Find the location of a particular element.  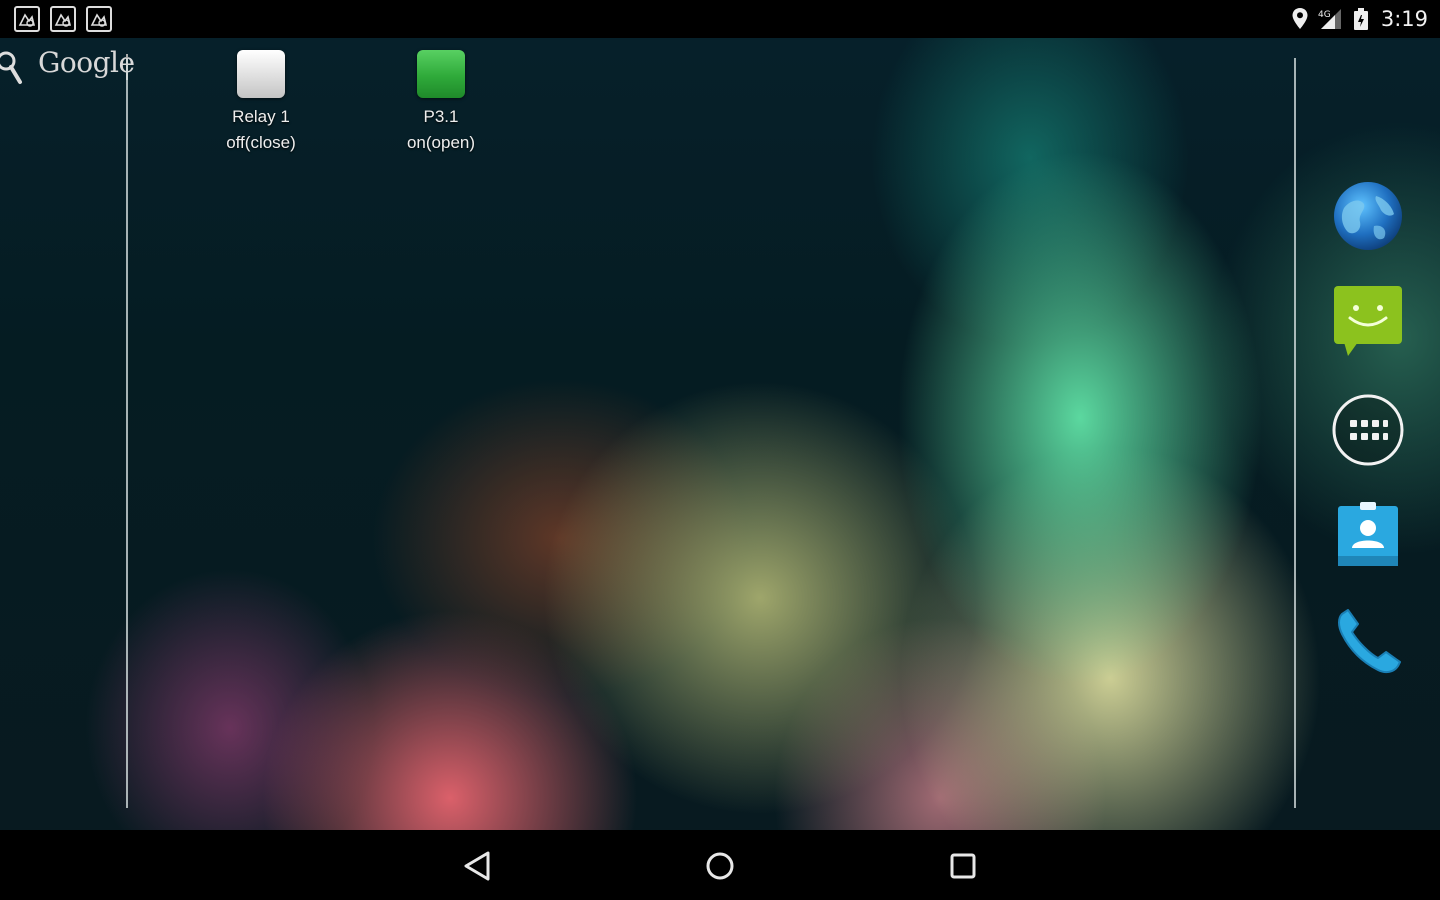

page-edge-left is located at coordinates (127, 433).